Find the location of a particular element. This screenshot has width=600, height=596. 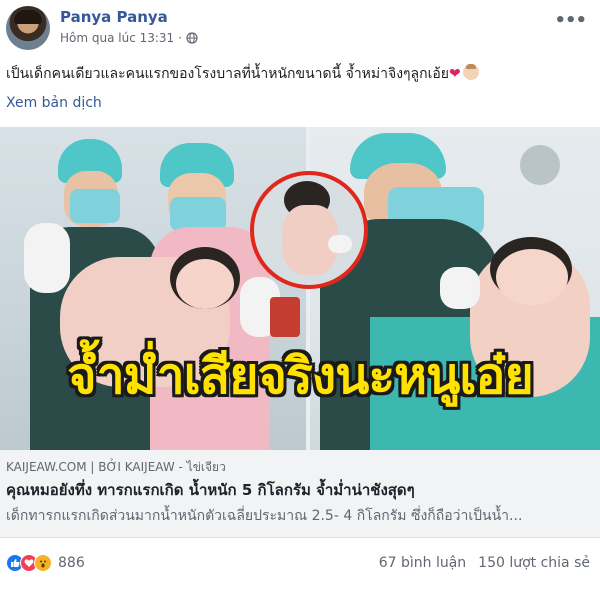

comments-count-link: 67 bình luận is located at coordinates (422, 563).